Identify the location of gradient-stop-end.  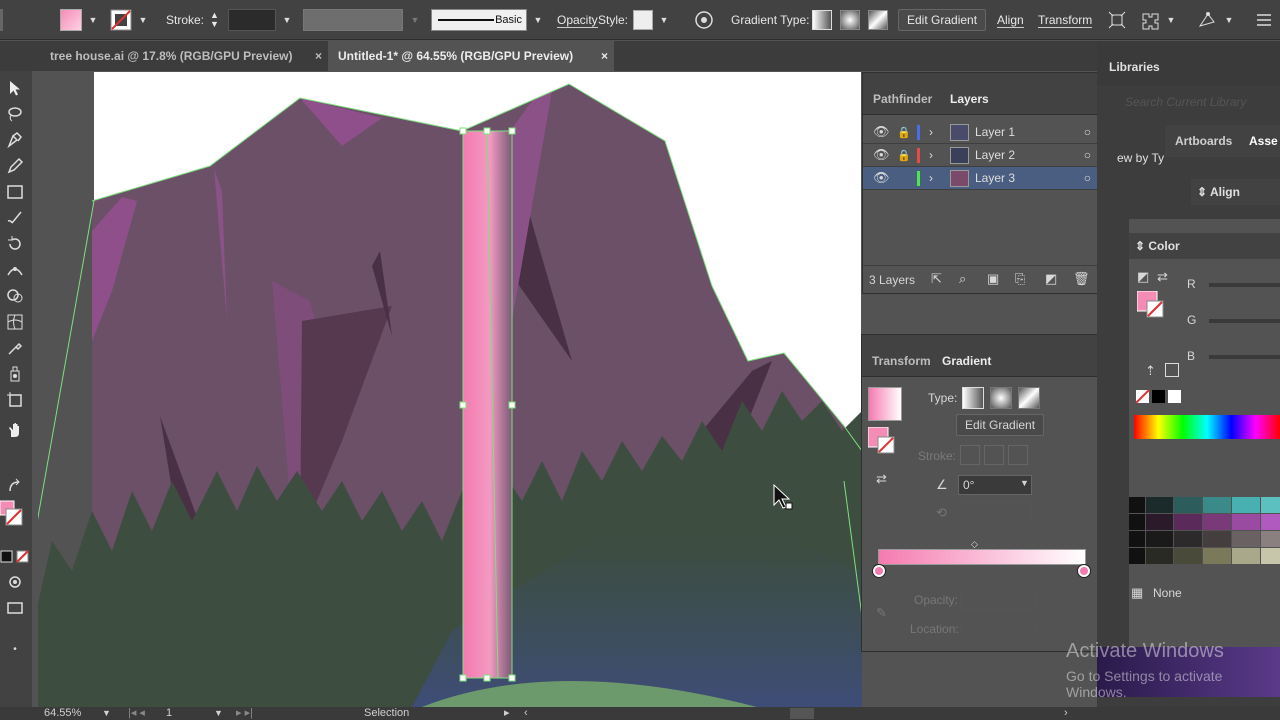
(1084, 571).